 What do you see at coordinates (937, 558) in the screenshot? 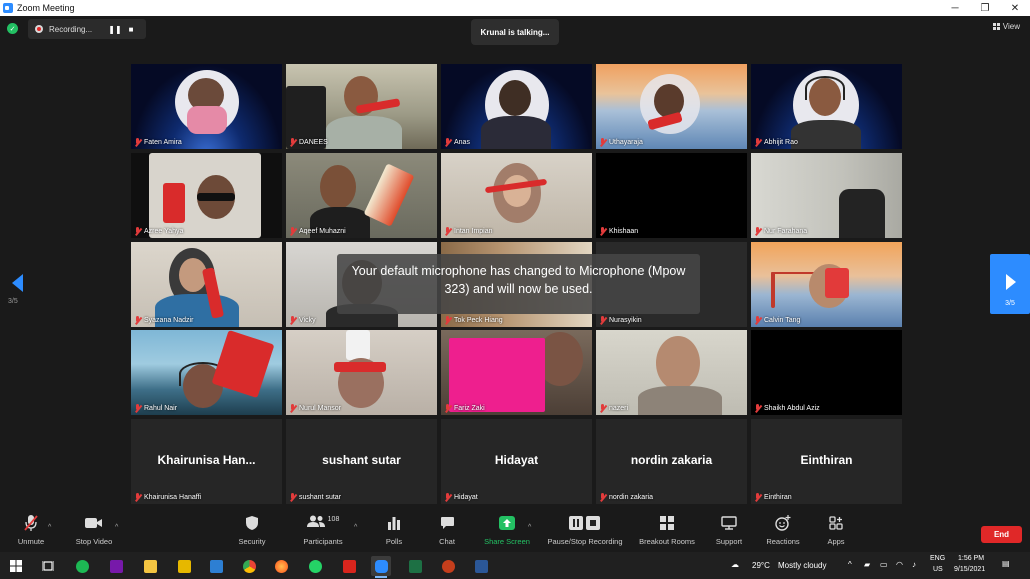
I see `language-code: ENG` at bounding box center [937, 558].